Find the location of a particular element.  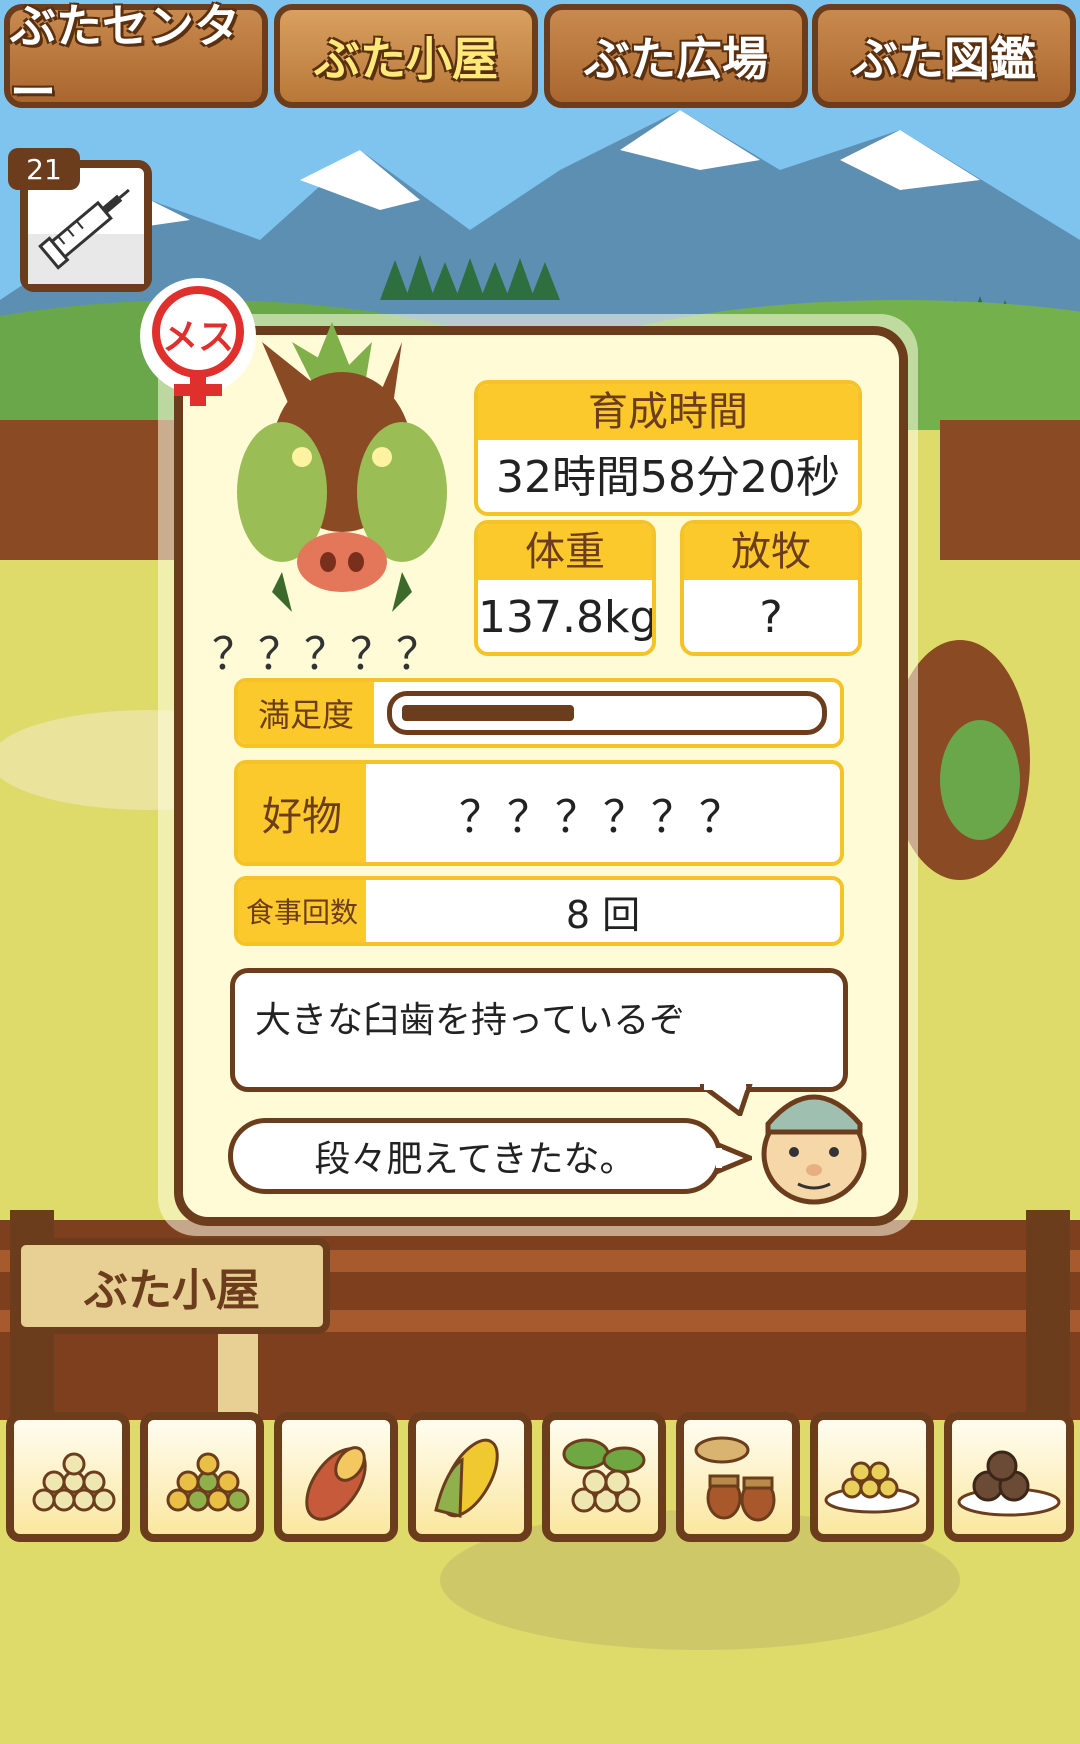

meals-label: 食事回数 is located at coordinates (302, 911).